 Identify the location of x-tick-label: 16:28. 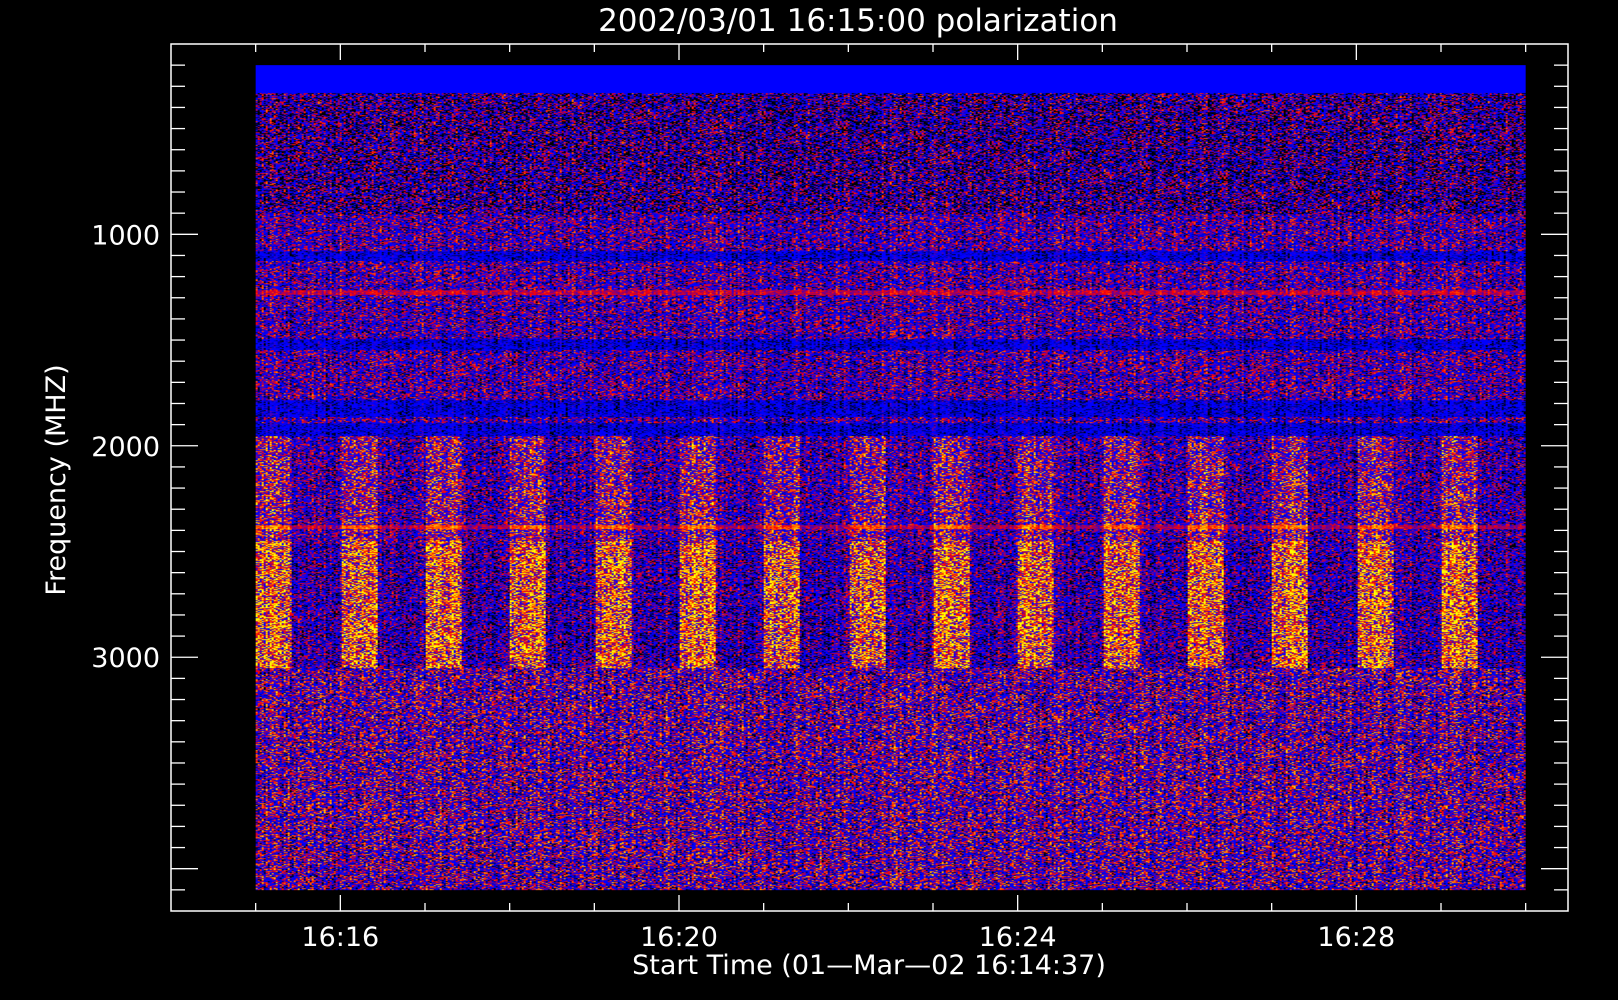
(1356, 937).